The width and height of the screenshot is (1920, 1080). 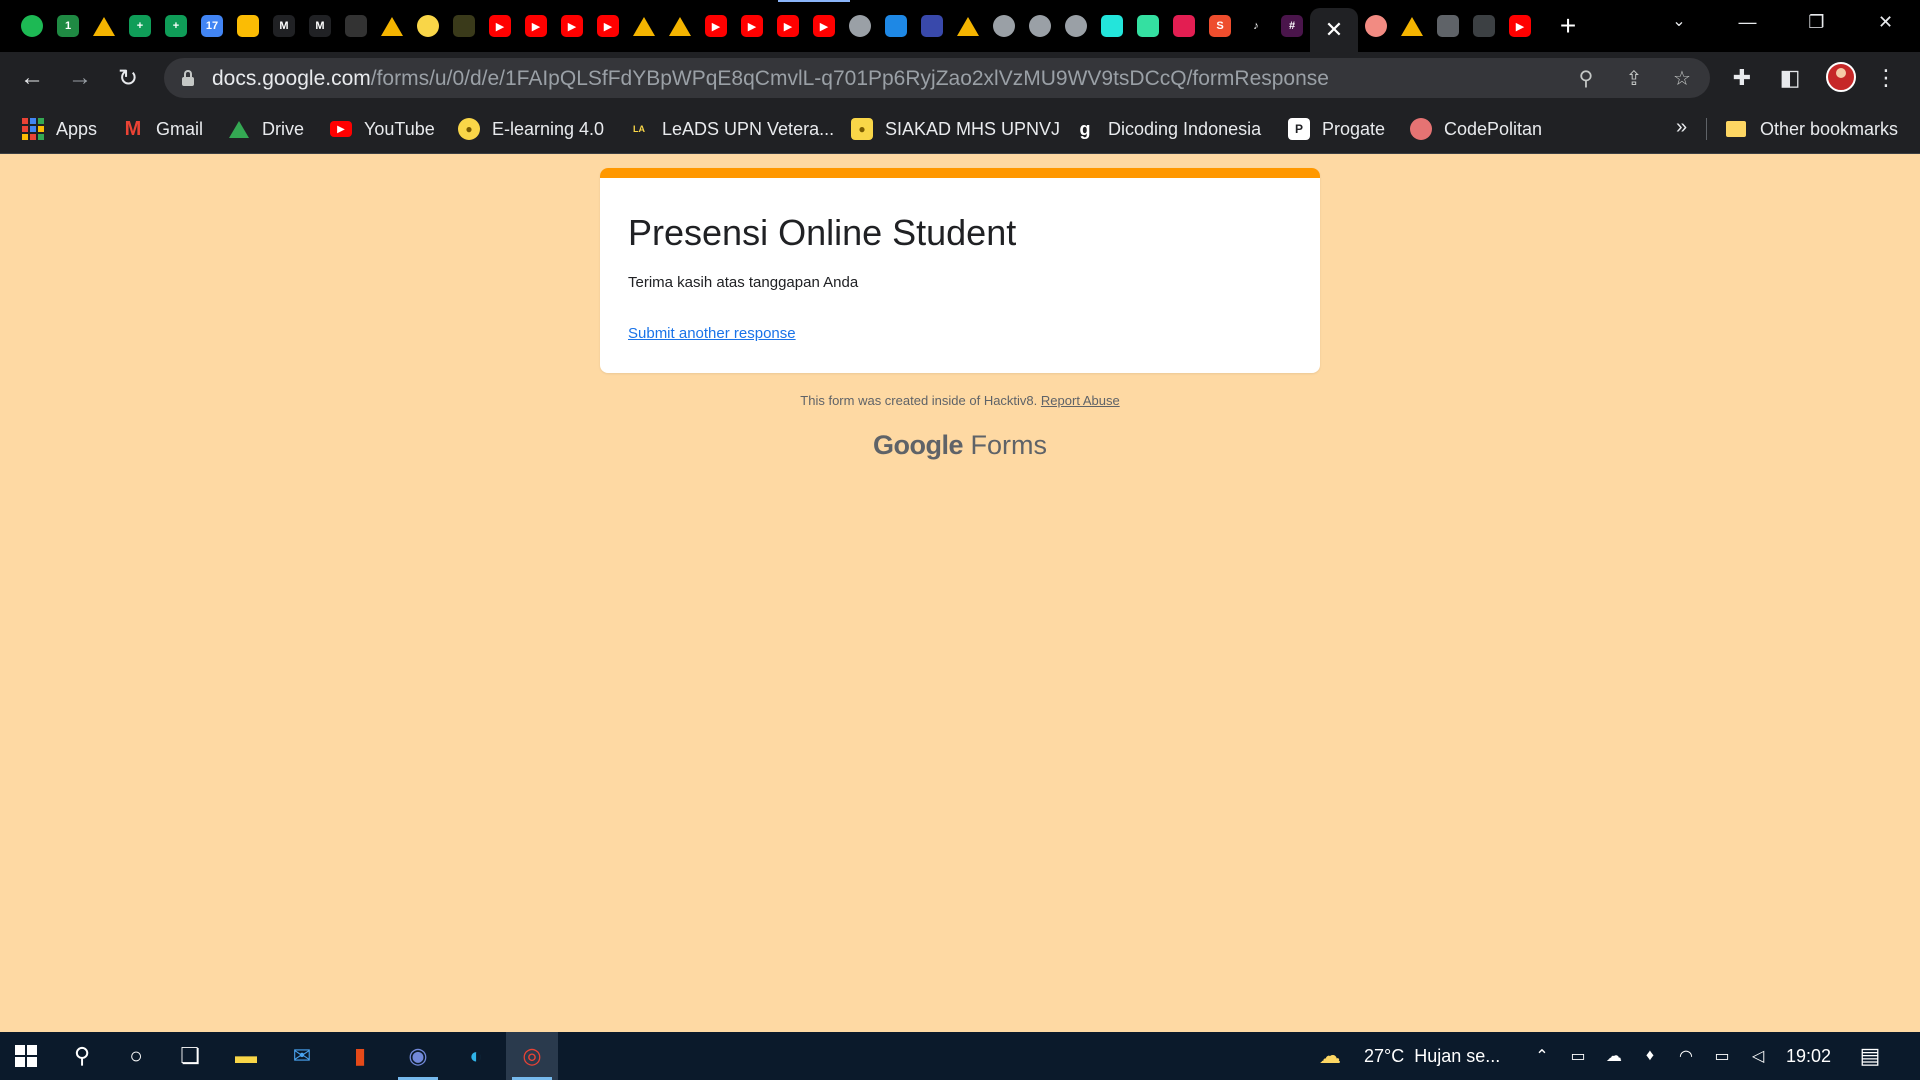 I want to click on minimize-icon: —, so click(x=1747, y=22).